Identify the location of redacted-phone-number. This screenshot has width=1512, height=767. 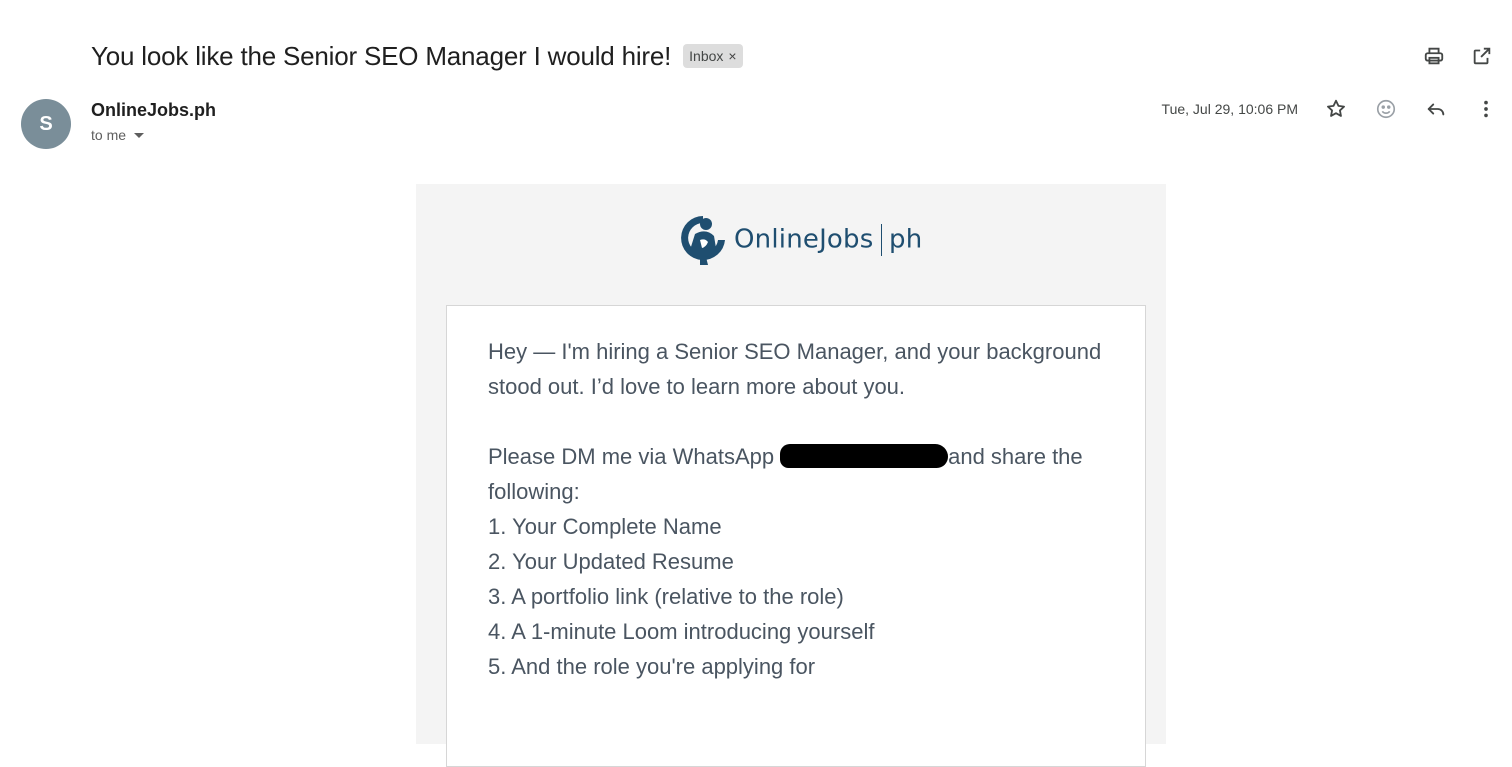
(864, 456).